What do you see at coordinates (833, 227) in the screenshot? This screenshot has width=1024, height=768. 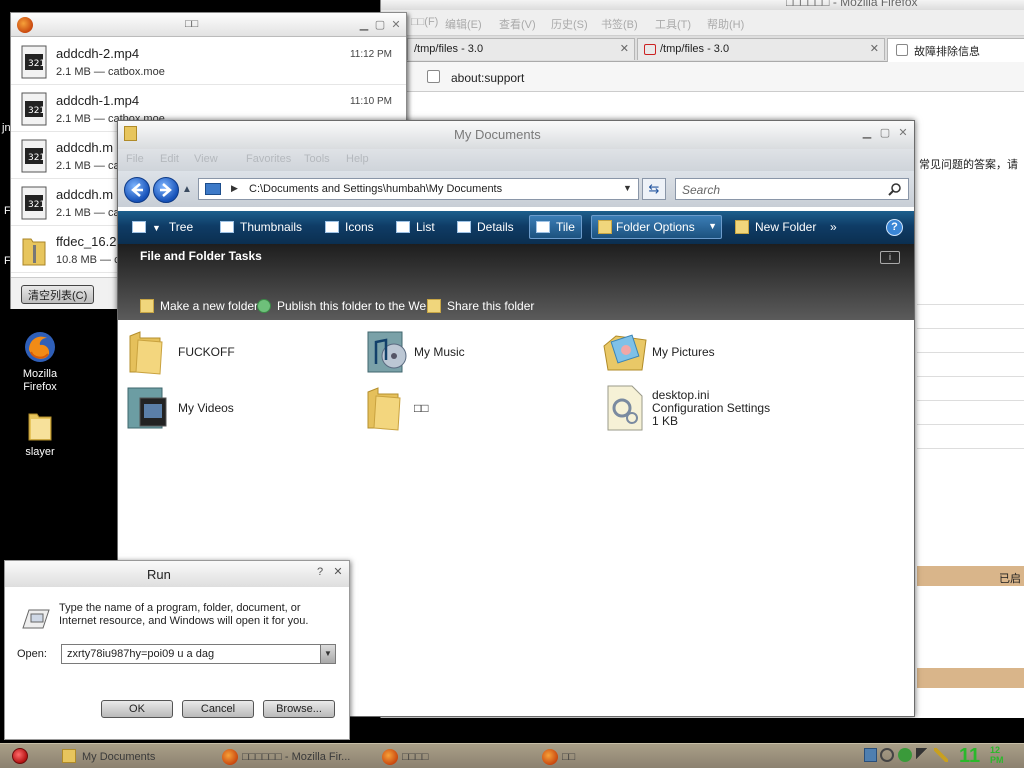 I see `toolbar-overflow-button: »` at bounding box center [833, 227].